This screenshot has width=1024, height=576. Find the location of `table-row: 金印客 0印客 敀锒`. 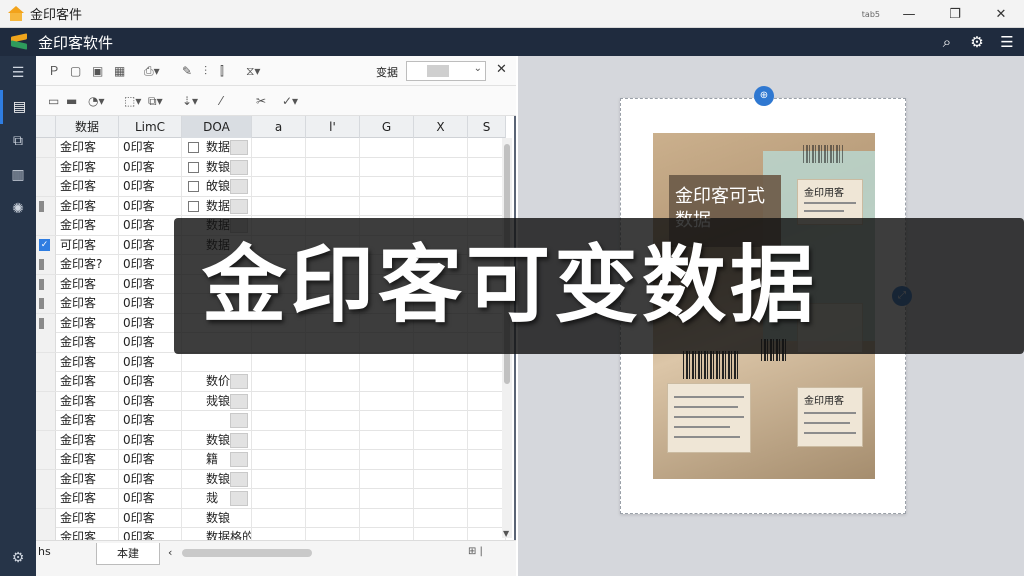

table-row: 金印客 0印客 敀锒 is located at coordinates (271, 187).